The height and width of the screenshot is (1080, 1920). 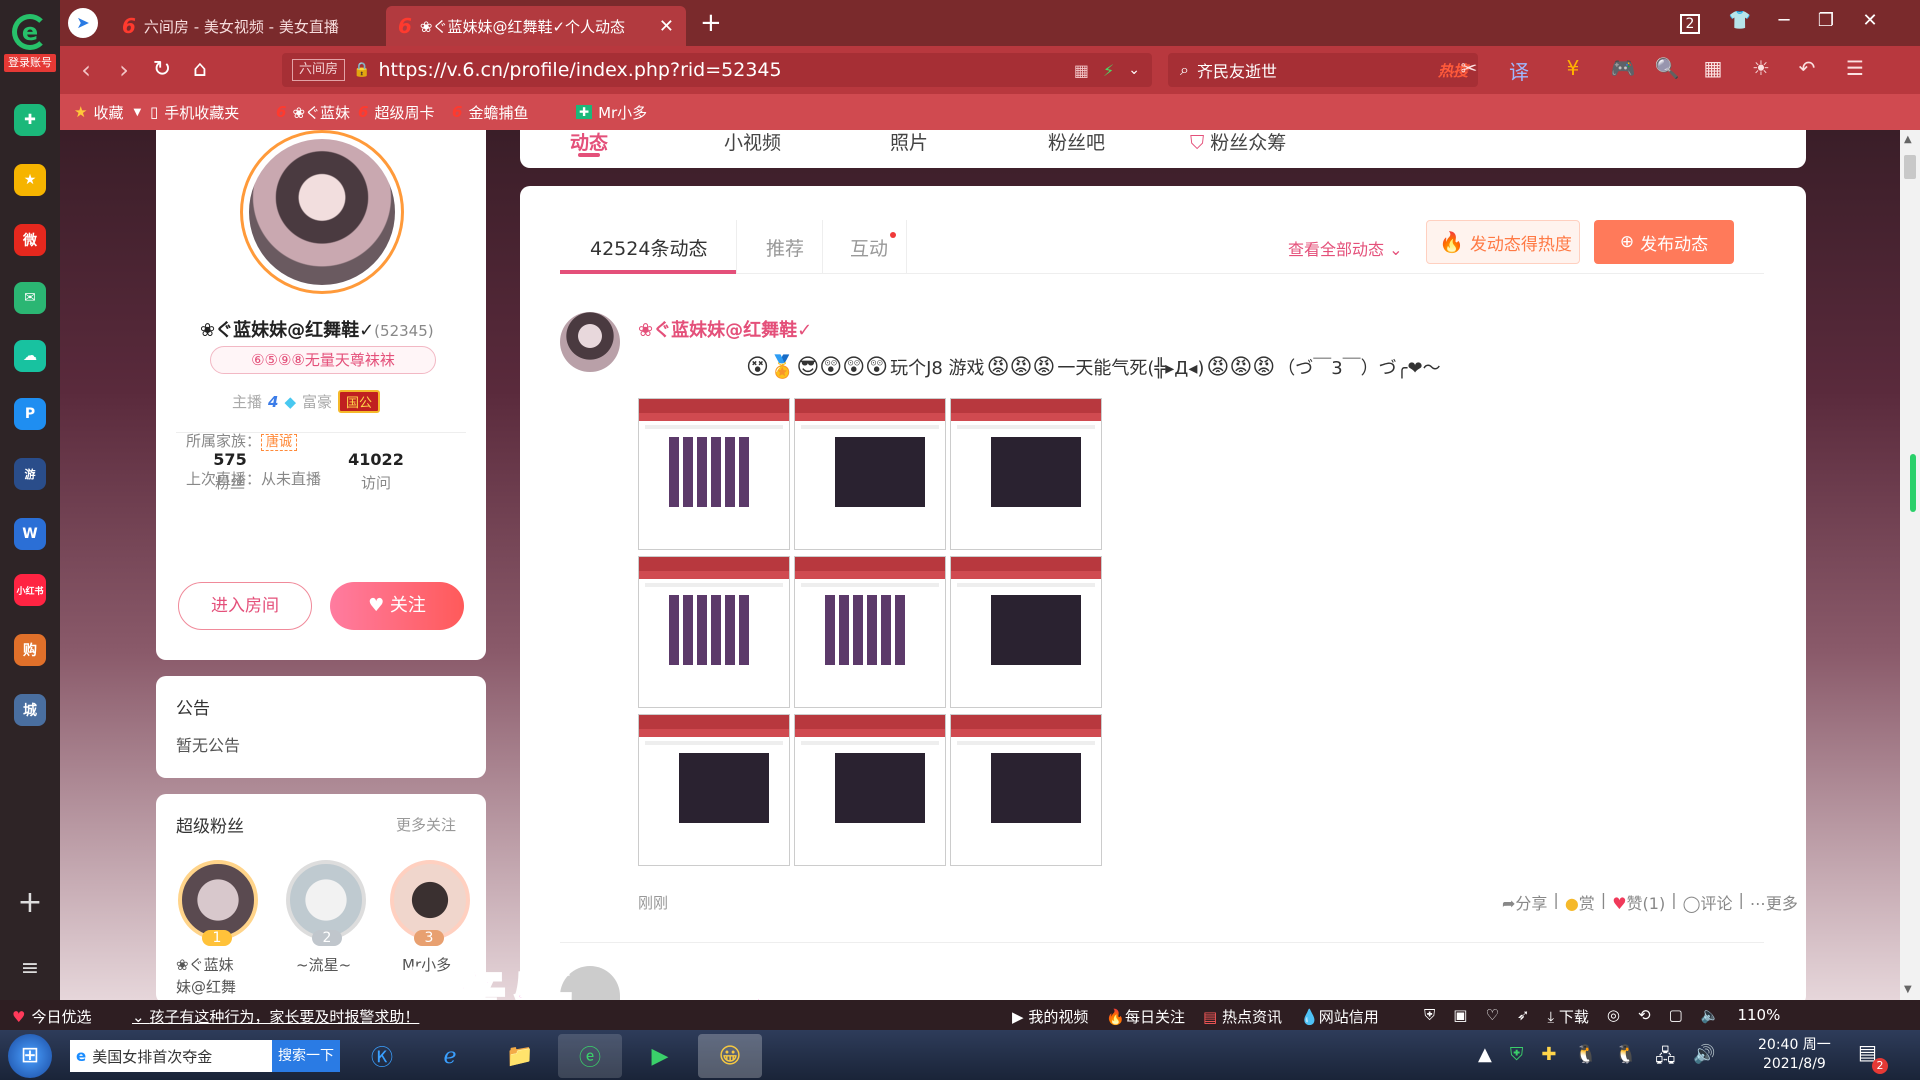 I want to click on side-handle, so click(x=1913, y=483).